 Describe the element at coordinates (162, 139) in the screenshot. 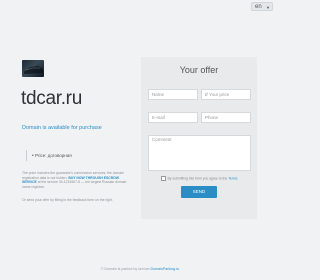

I see `comment-placeholder: Comment` at that location.